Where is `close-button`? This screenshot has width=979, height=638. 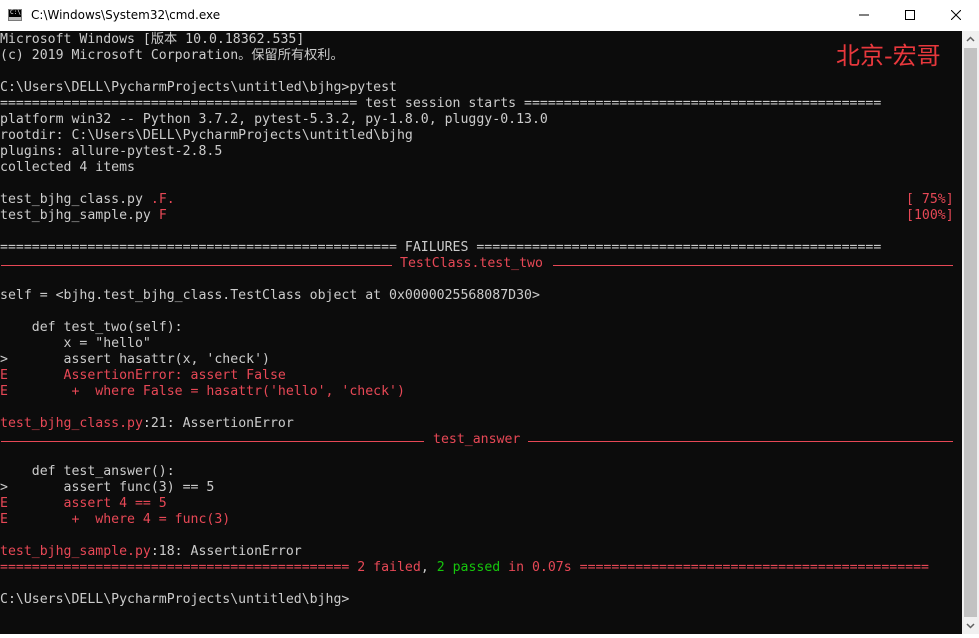
close-button is located at coordinates (956, 15).